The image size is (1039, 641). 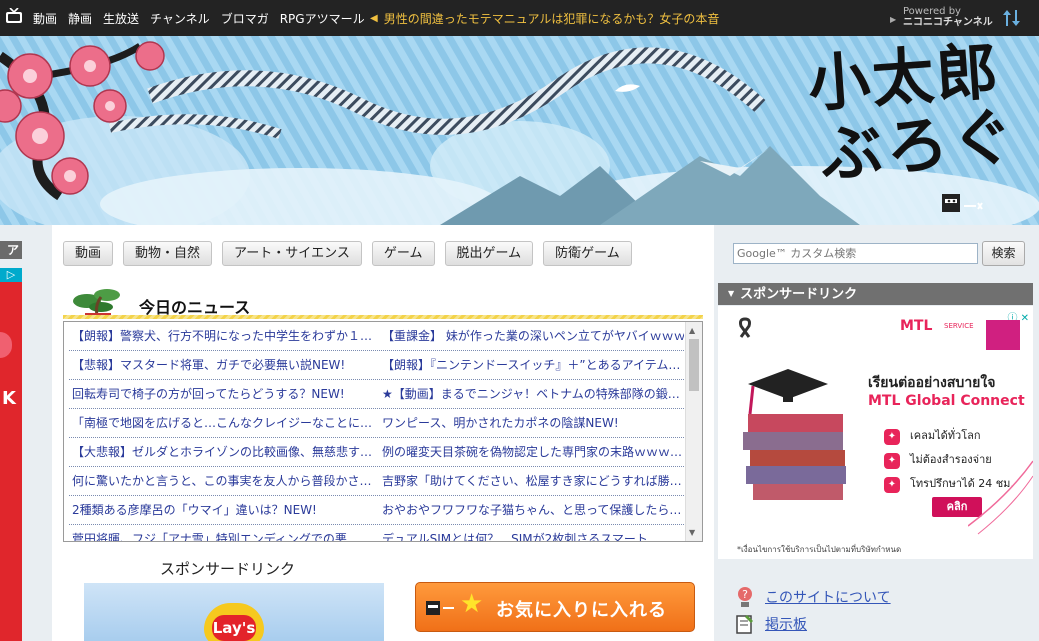 What do you see at coordinates (855, 253) in the screenshot?
I see `search-input` at bounding box center [855, 253].